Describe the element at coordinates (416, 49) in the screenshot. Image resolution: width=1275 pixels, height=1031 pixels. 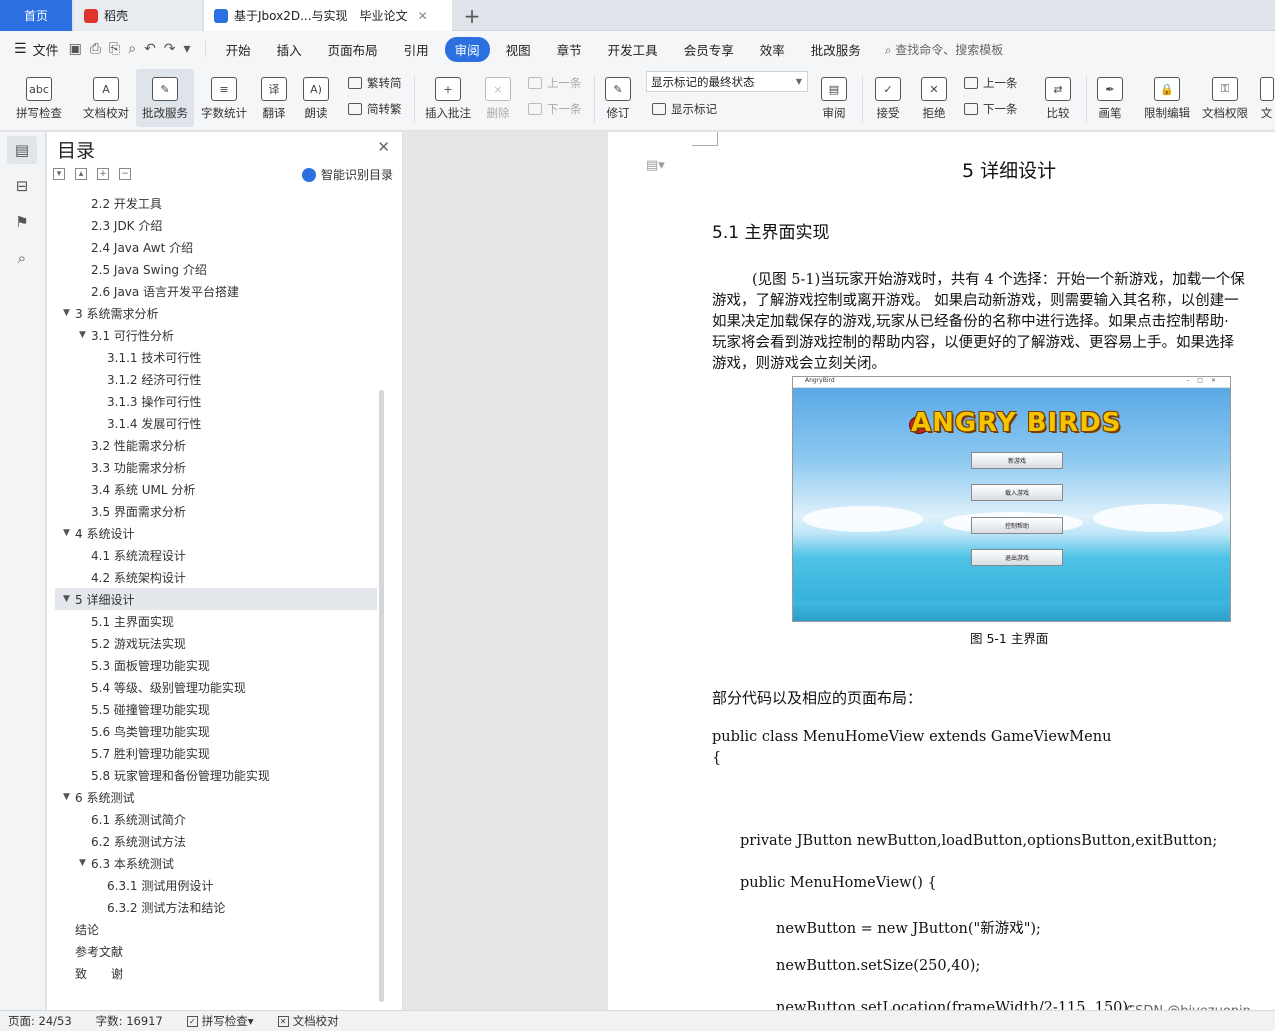
I see `menu-item: 引用` at that location.